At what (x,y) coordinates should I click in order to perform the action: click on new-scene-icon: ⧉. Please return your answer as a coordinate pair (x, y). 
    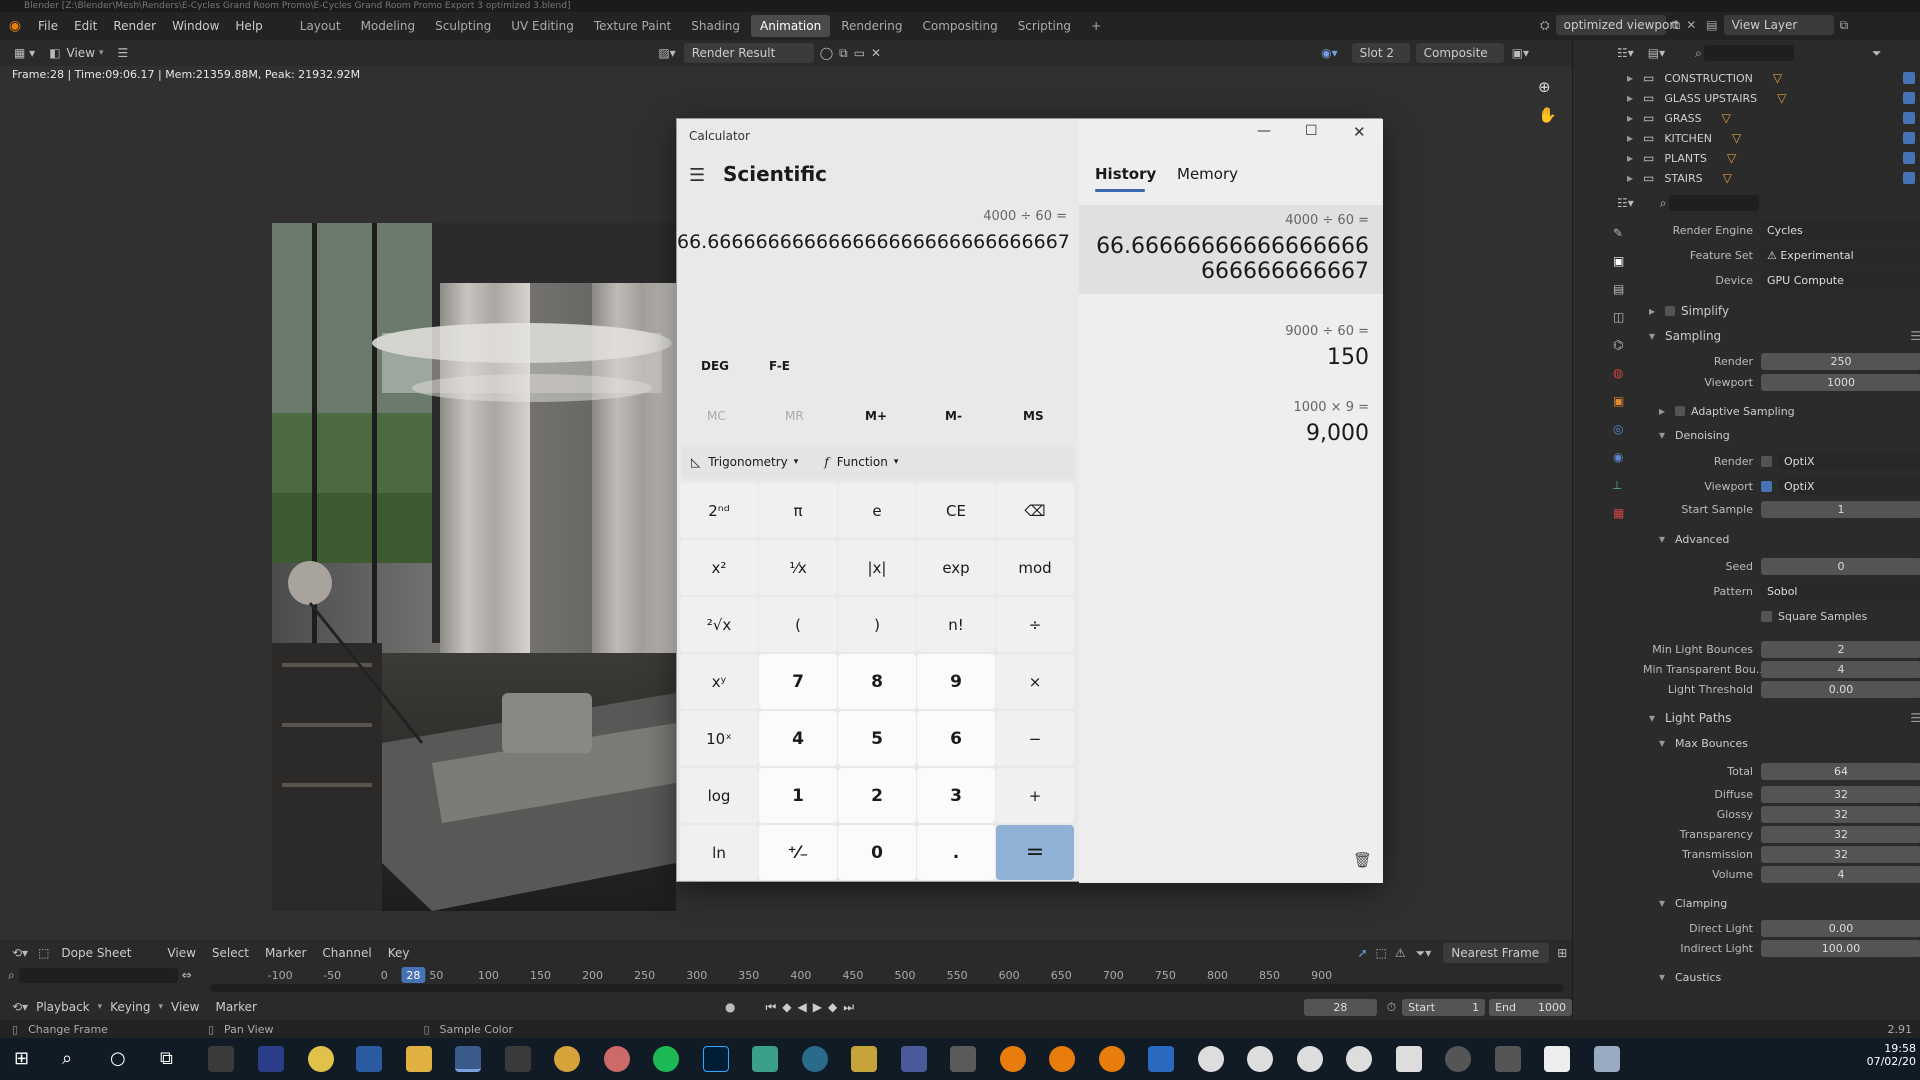
    Looking at the image, I should click on (1676, 25).